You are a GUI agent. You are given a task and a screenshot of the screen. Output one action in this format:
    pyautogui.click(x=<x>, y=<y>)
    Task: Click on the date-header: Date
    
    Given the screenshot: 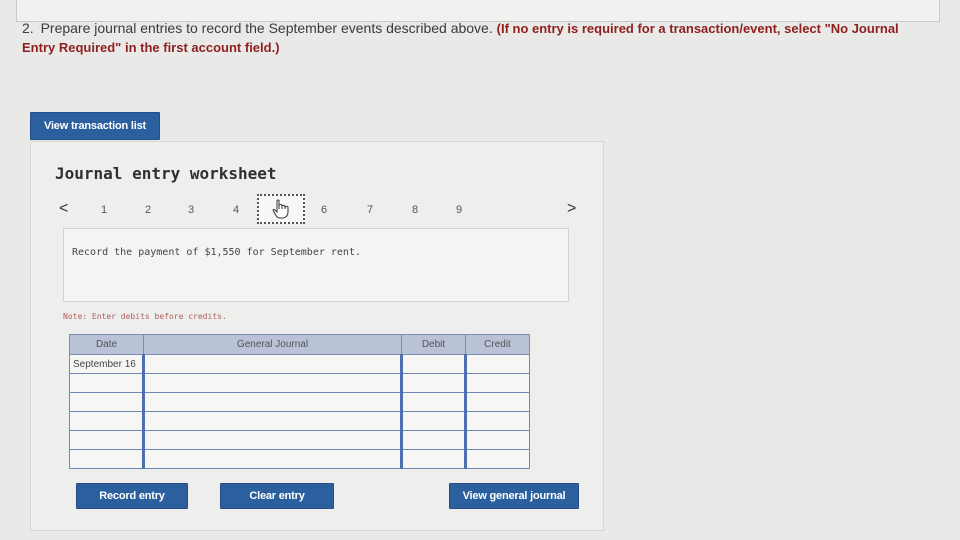 What is the action you would take?
    pyautogui.click(x=106, y=344)
    